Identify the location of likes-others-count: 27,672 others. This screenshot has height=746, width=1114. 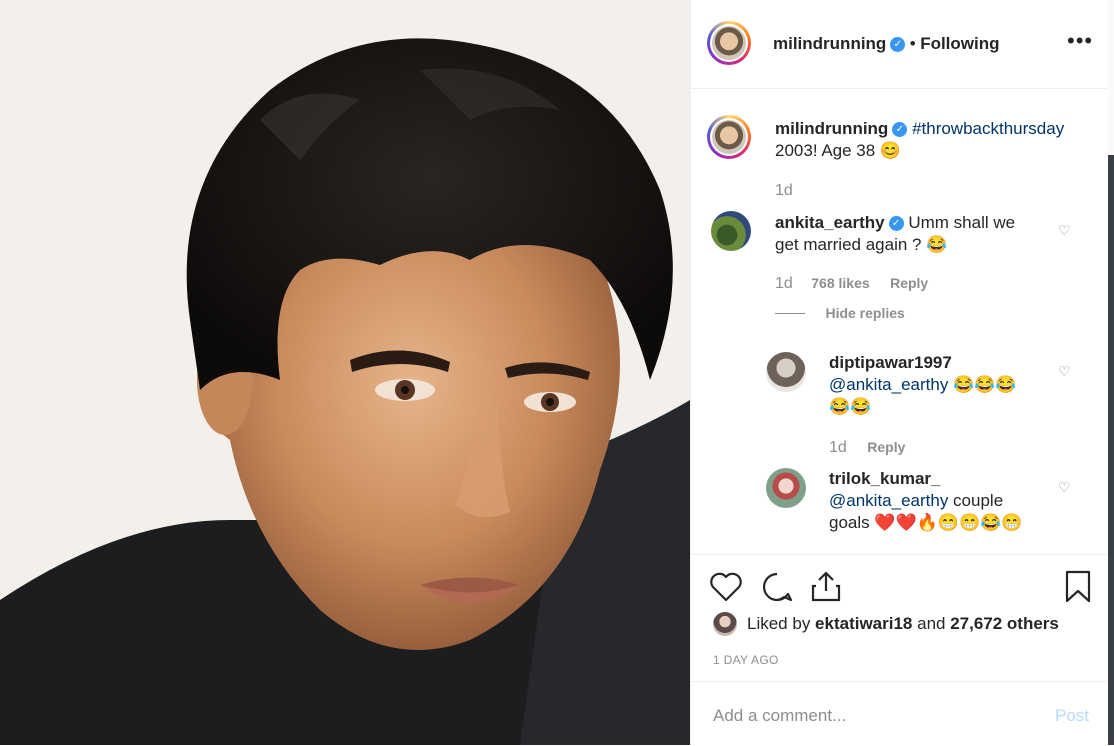
(1004, 623).